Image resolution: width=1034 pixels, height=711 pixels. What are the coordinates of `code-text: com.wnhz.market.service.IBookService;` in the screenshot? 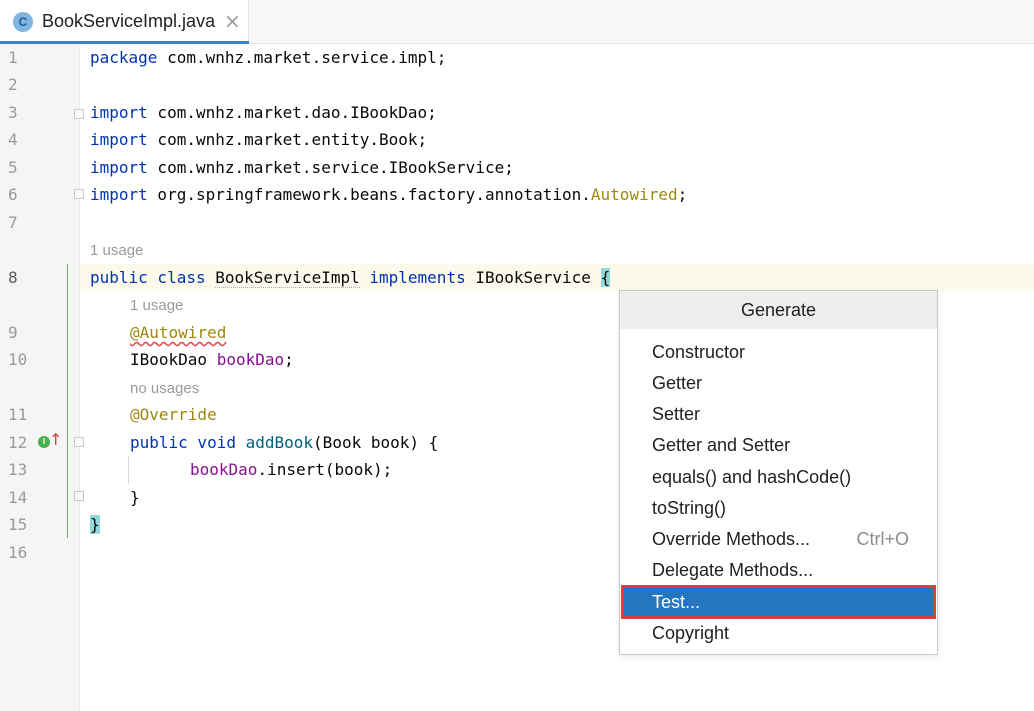 It's located at (330, 167).